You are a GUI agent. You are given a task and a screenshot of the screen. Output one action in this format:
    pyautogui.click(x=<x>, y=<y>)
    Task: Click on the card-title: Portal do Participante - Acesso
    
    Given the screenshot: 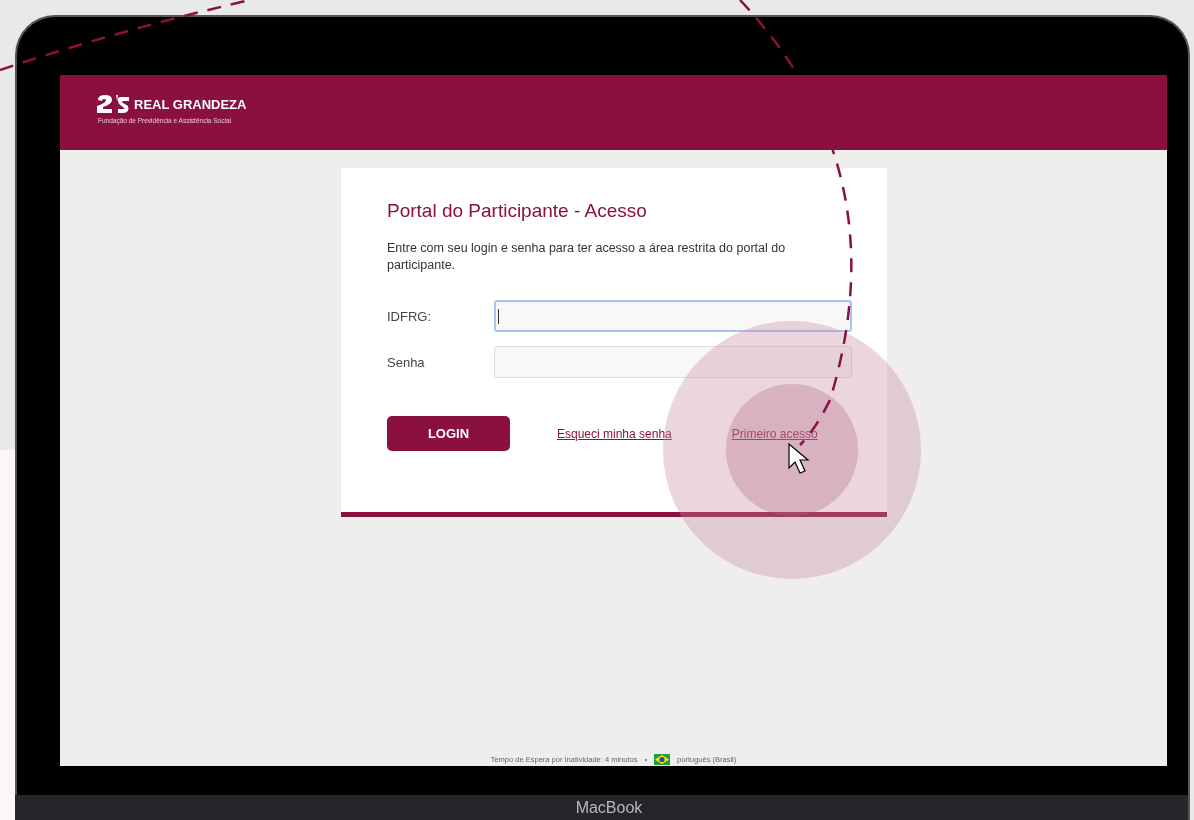 What is the action you would take?
    pyautogui.click(x=517, y=211)
    